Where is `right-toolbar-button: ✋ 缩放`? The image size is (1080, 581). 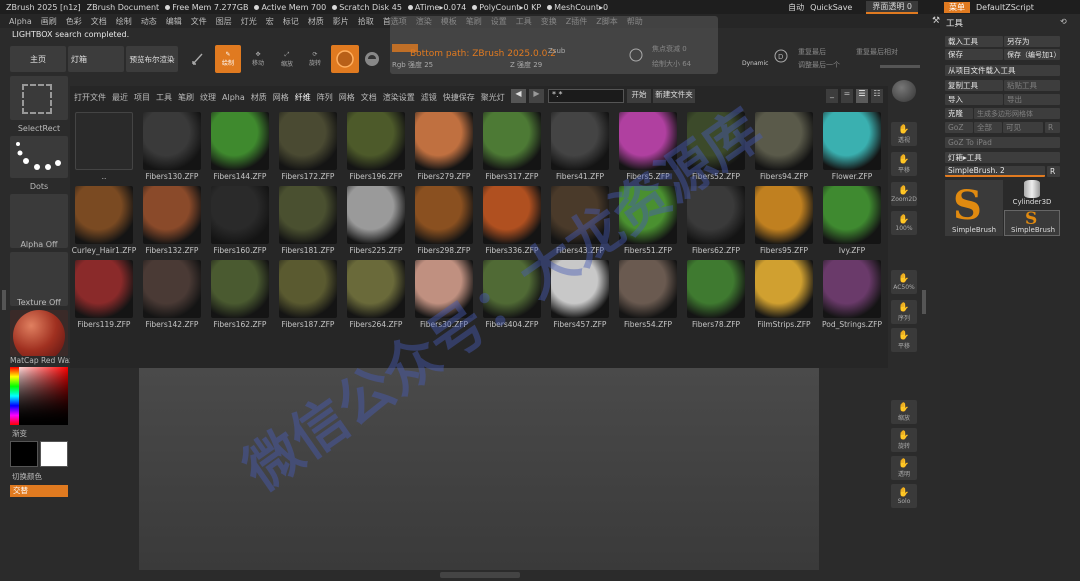
right-toolbar-button: ✋ 缩放 is located at coordinates (904, 412).